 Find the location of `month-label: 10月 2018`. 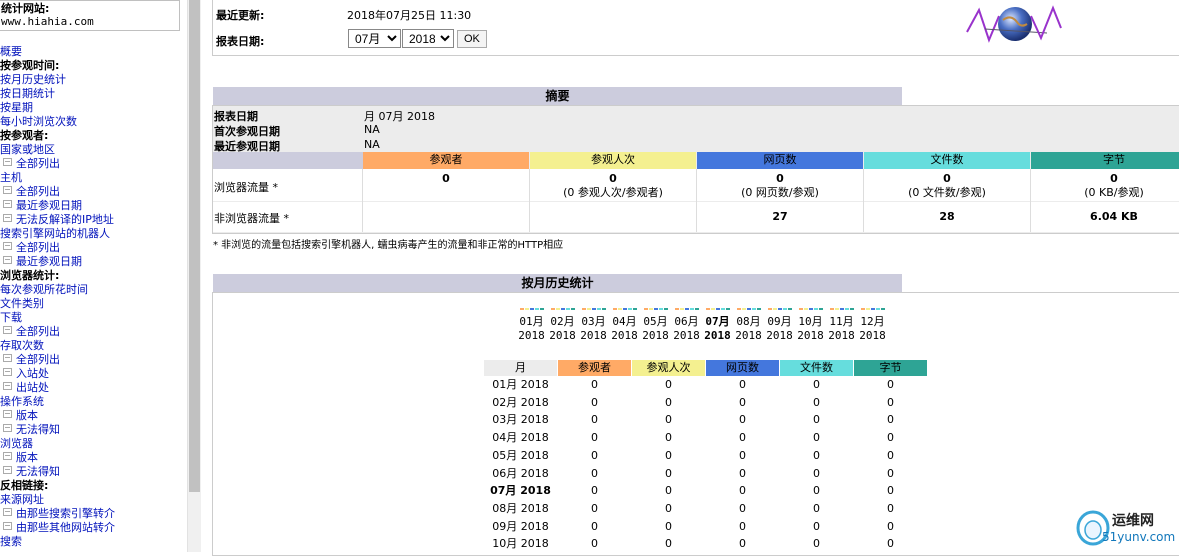

month-label: 10月 2018 is located at coordinates (810, 329).